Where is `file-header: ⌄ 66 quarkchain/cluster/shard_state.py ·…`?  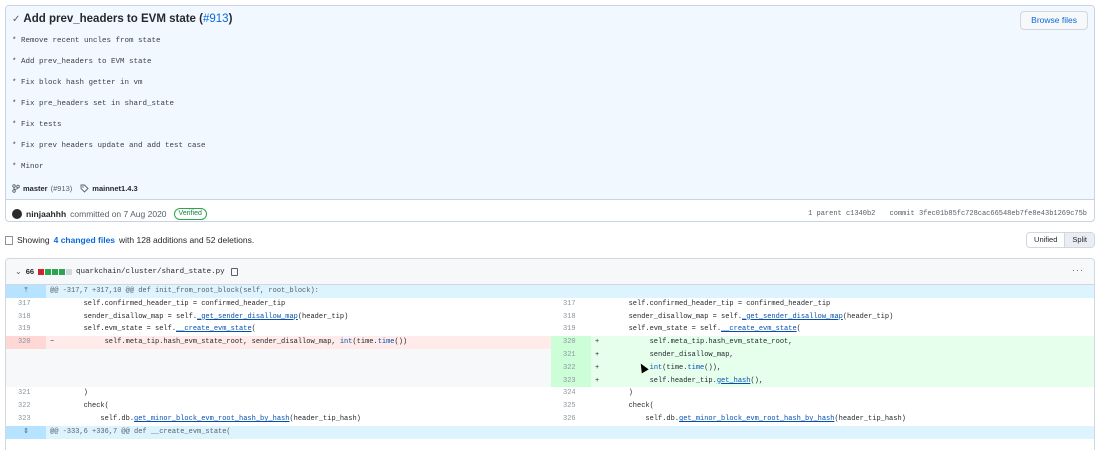 file-header: ⌄ 66 quarkchain/cluster/shard_state.py ·… is located at coordinates (550, 272).